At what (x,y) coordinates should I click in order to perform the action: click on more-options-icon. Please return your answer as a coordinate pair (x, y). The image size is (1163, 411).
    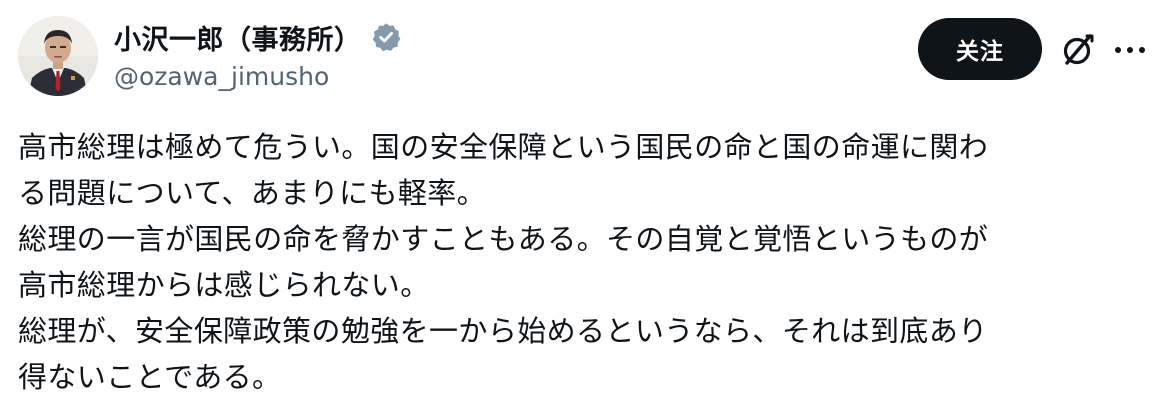
    Looking at the image, I should click on (1130, 49).